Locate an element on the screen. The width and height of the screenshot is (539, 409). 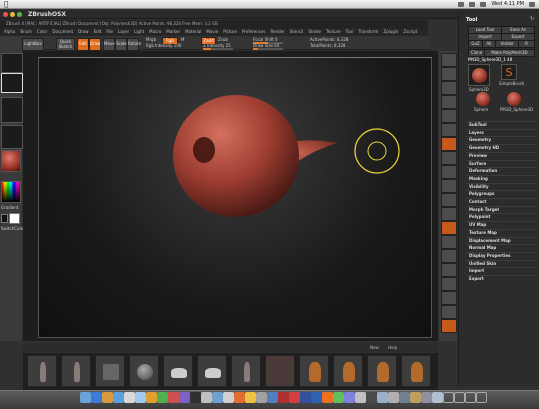
menu-stroke: Stroke is located at coordinates (314, 32).